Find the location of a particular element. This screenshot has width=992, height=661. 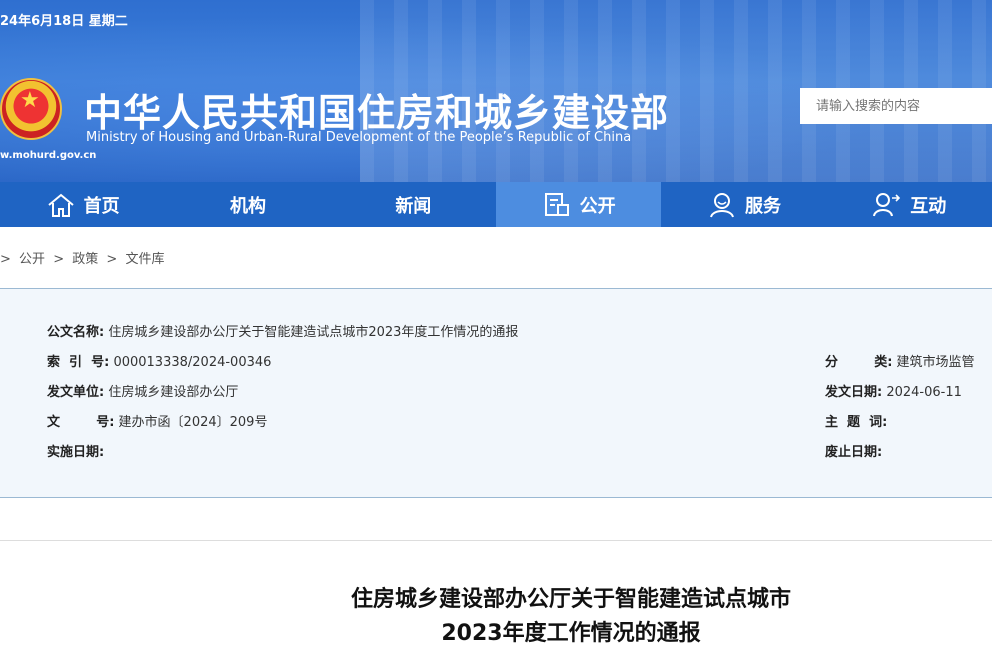

info-row-docno: 文 号: 建办市函〔2024〕209号 is located at coordinates (157, 420).